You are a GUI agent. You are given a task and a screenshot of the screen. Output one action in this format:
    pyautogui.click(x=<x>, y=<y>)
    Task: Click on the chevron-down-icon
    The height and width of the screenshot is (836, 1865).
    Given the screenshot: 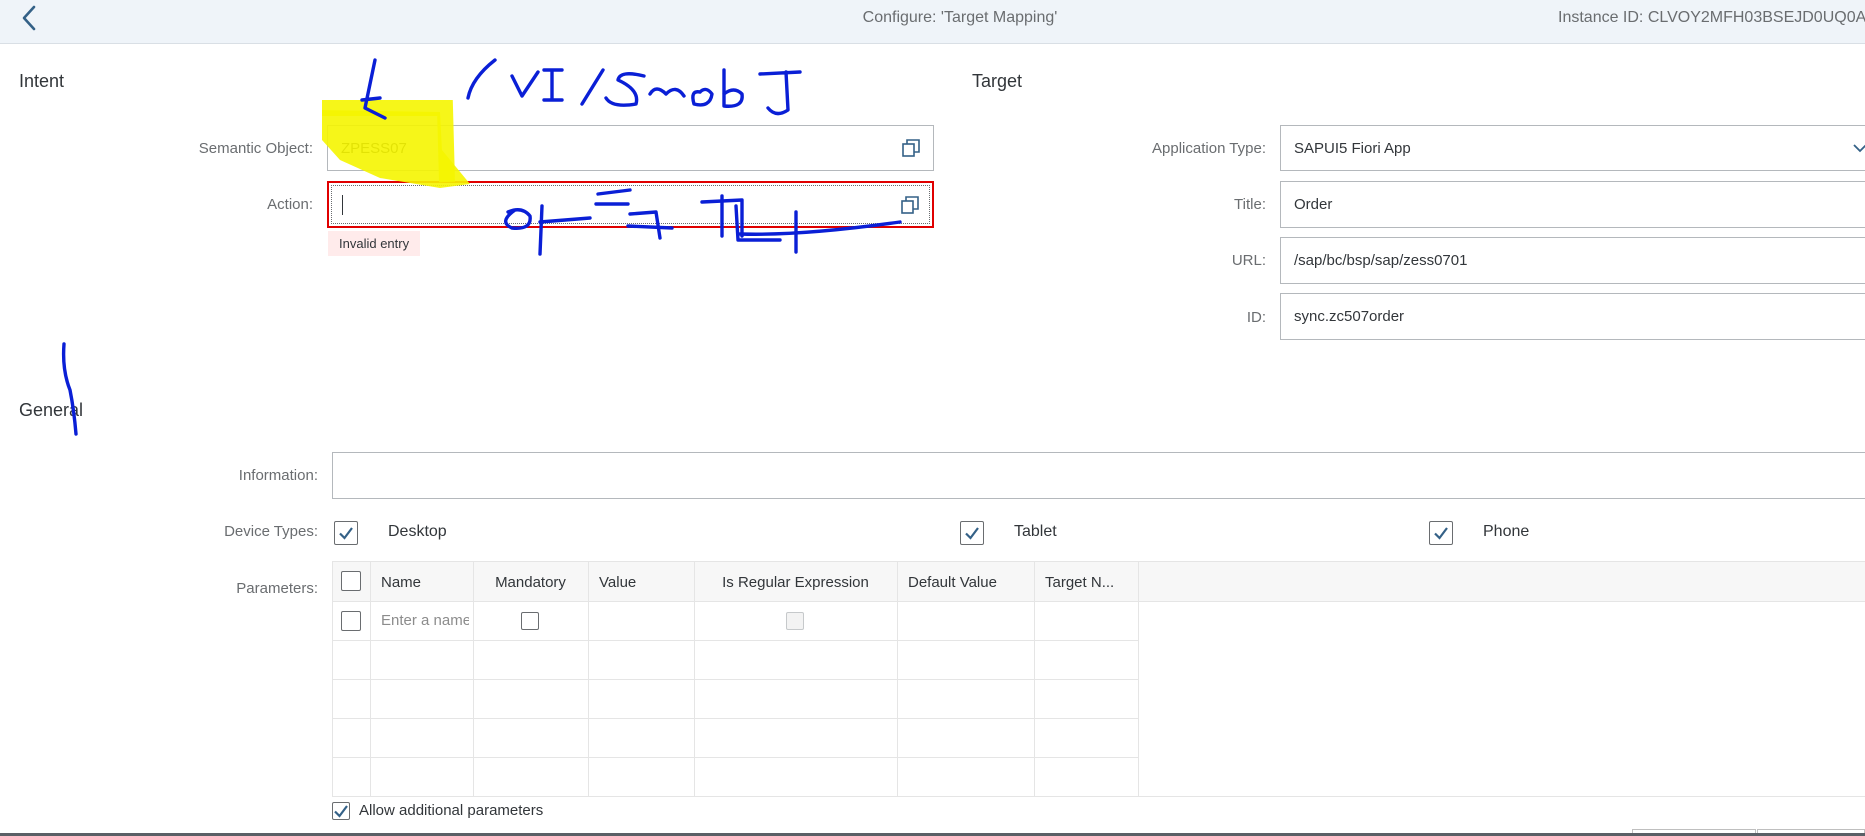 What is the action you would take?
    pyautogui.click(x=1857, y=148)
    